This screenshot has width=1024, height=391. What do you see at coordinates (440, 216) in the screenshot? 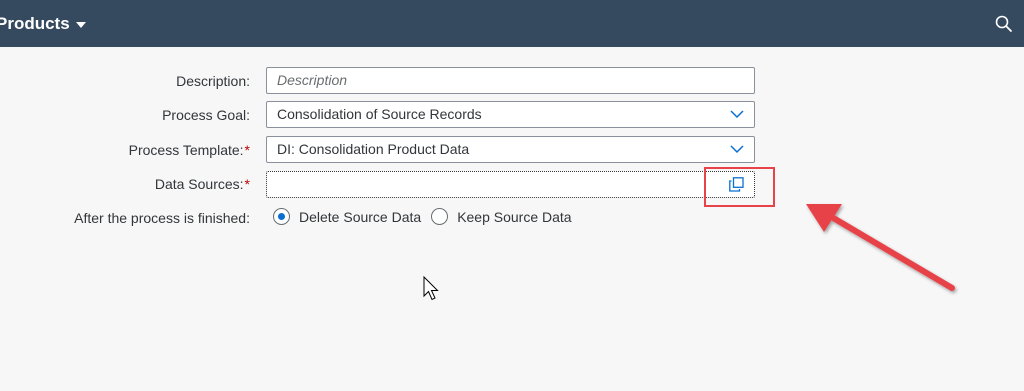
I see `keep-source-data-radio` at bounding box center [440, 216].